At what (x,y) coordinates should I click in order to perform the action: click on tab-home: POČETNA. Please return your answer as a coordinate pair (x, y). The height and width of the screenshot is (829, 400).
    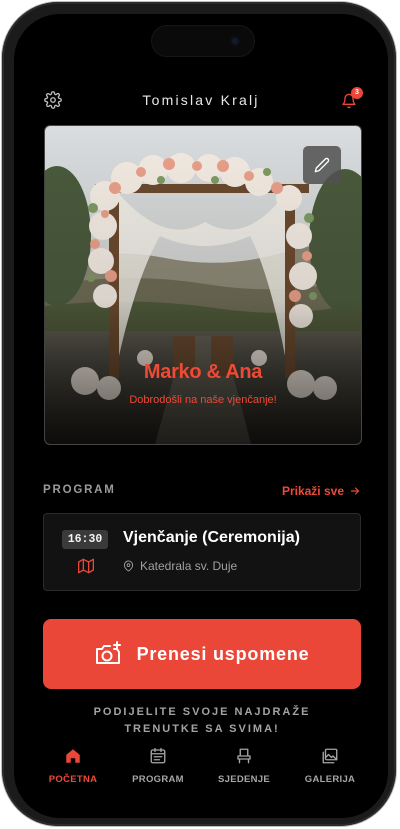
    Looking at the image, I should click on (73, 766).